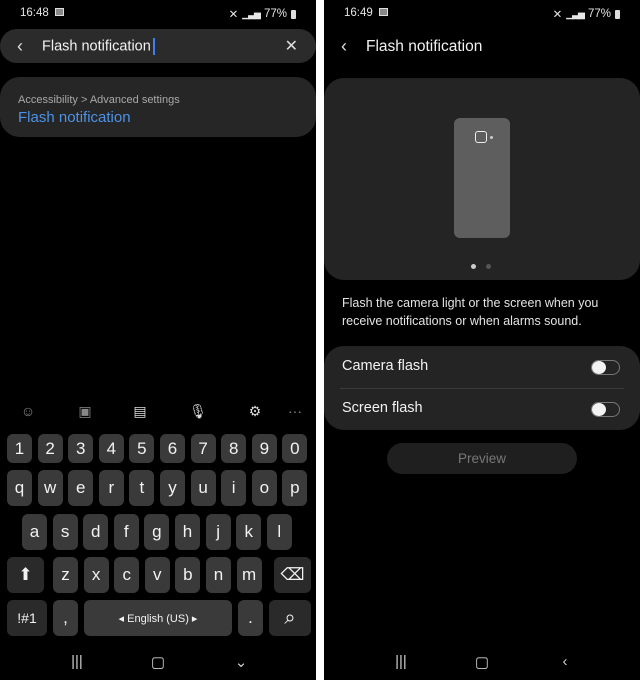 This screenshot has height=680, width=640. What do you see at coordinates (126, 532) in the screenshot?
I see `key-f: f` at bounding box center [126, 532].